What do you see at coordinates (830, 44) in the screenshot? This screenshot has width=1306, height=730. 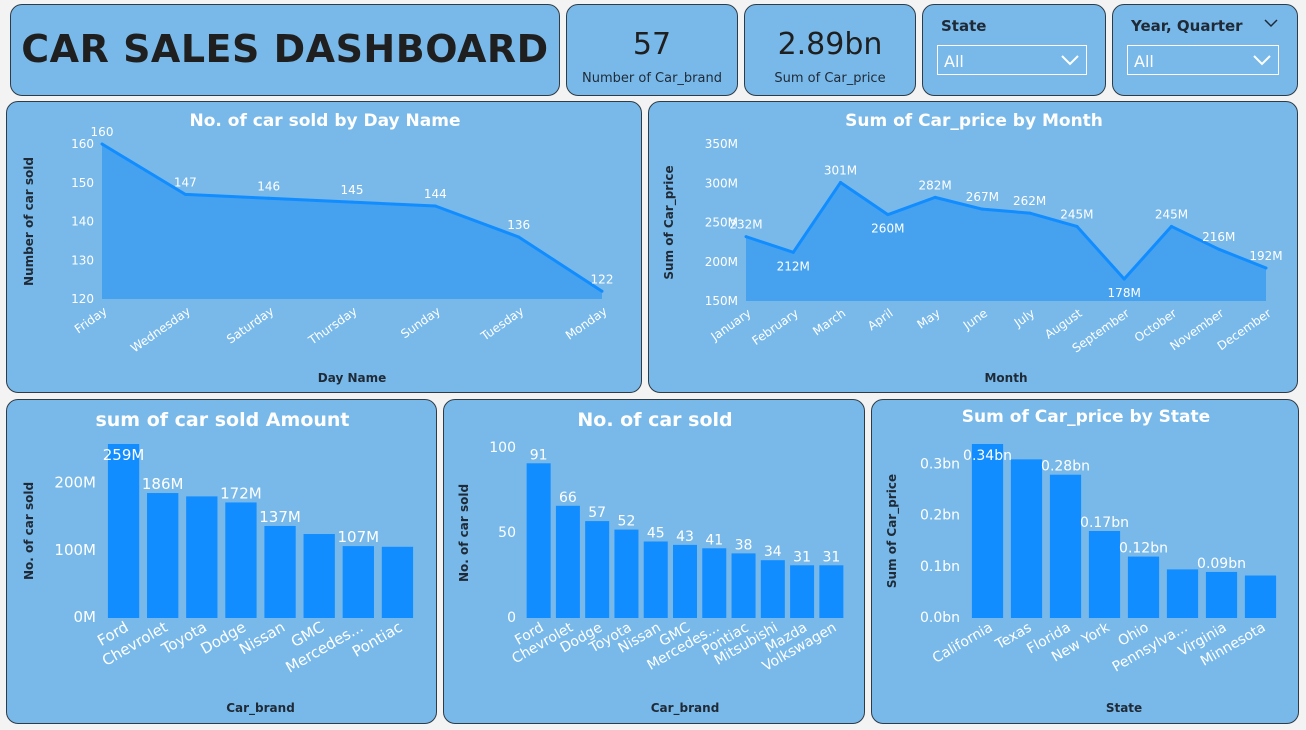 I see `kpi-value: 2.89bn` at bounding box center [830, 44].